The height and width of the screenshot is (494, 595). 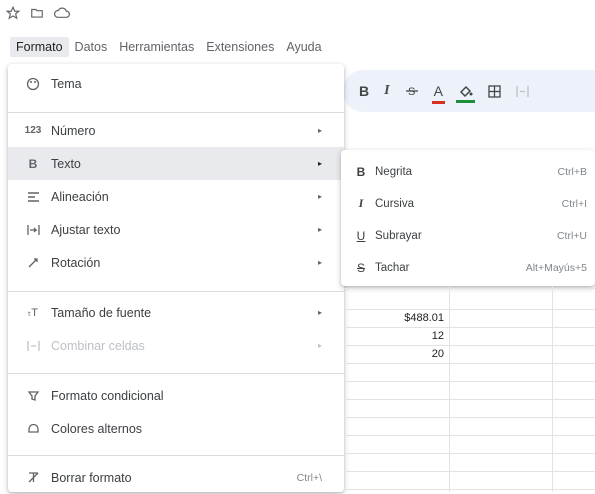 What do you see at coordinates (80, 196) in the screenshot?
I see `menu-item-label: Alineación` at bounding box center [80, 196].